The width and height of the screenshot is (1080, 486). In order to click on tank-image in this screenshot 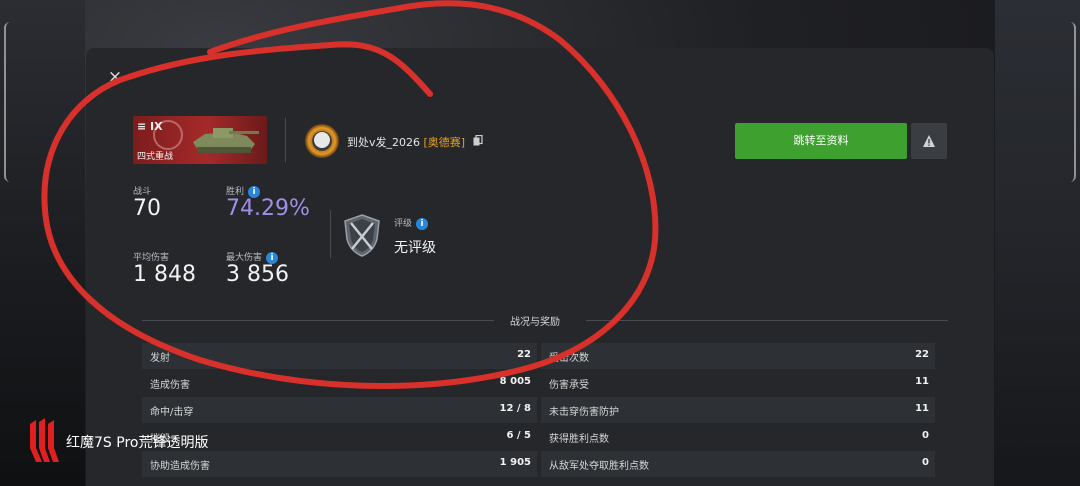, I will do `click(226, 140)`.